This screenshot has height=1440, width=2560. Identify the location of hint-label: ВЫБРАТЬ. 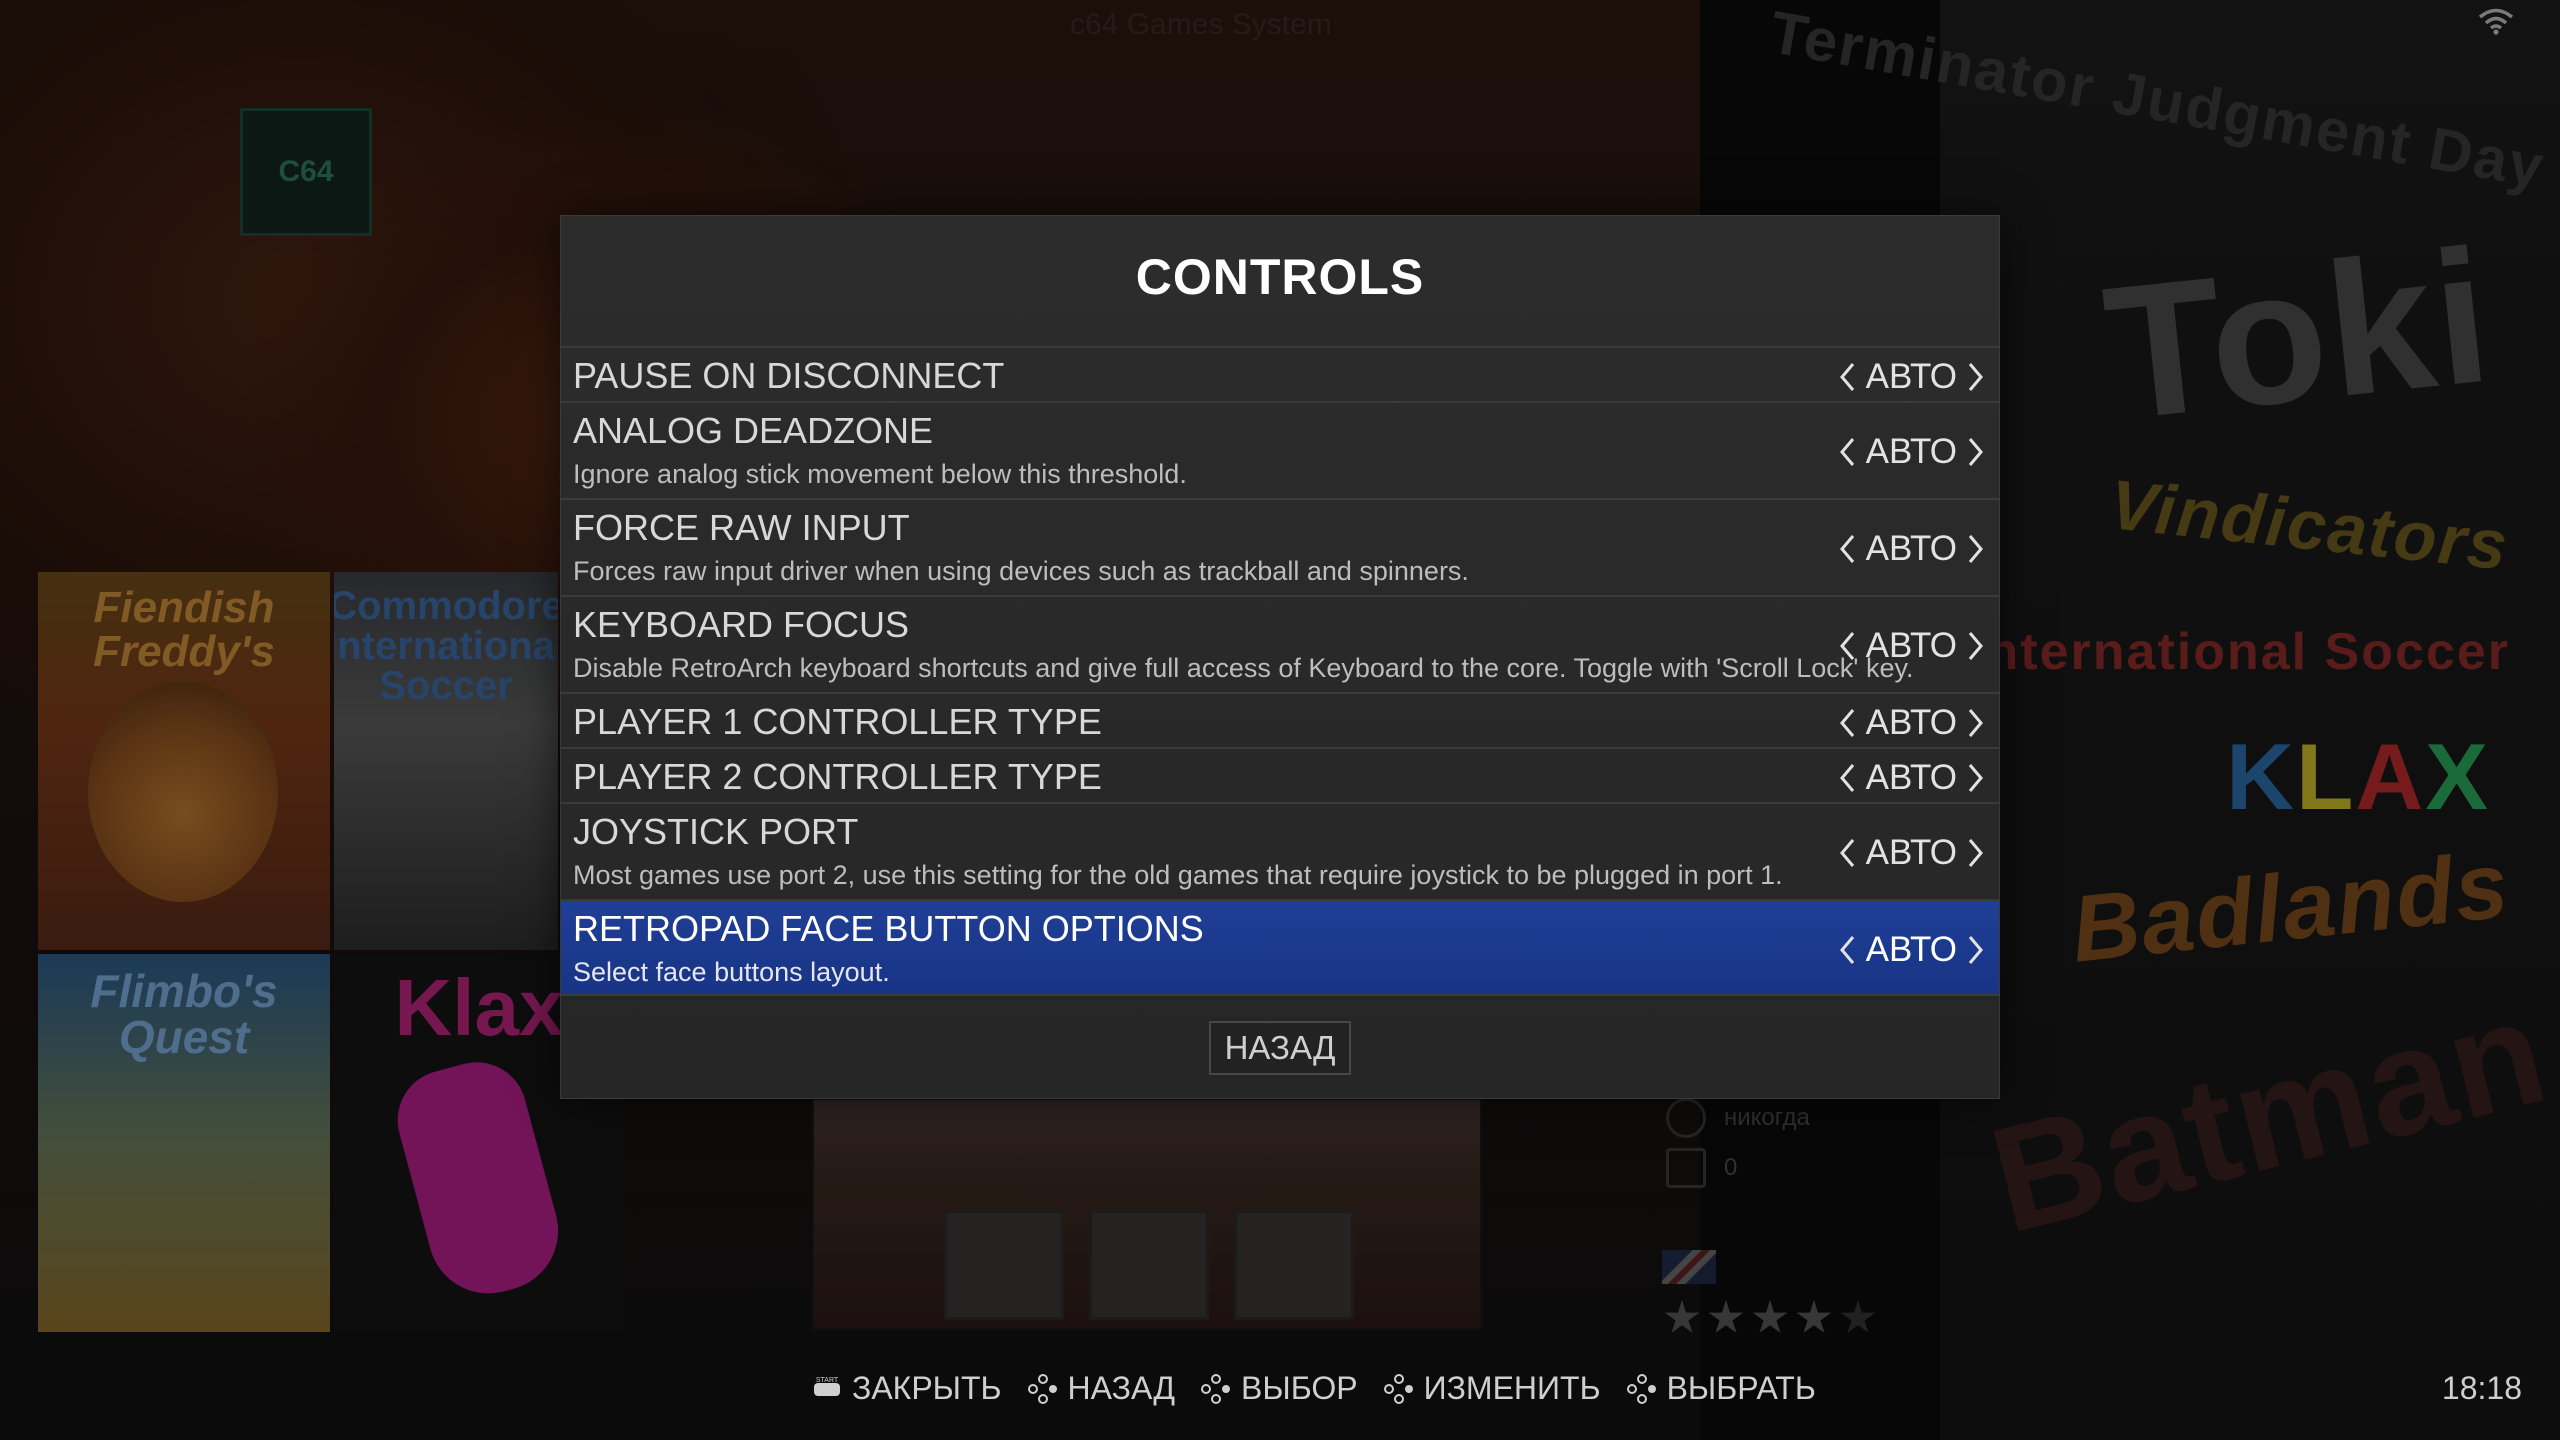
(1741, 1388).